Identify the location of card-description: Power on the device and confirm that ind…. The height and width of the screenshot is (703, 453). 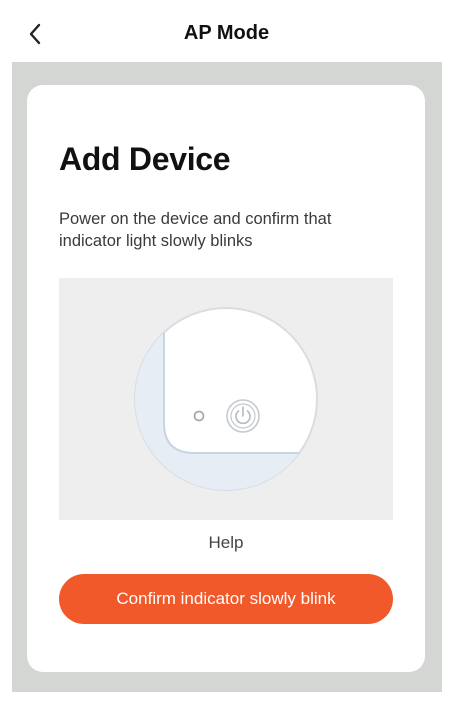
(195, 230).